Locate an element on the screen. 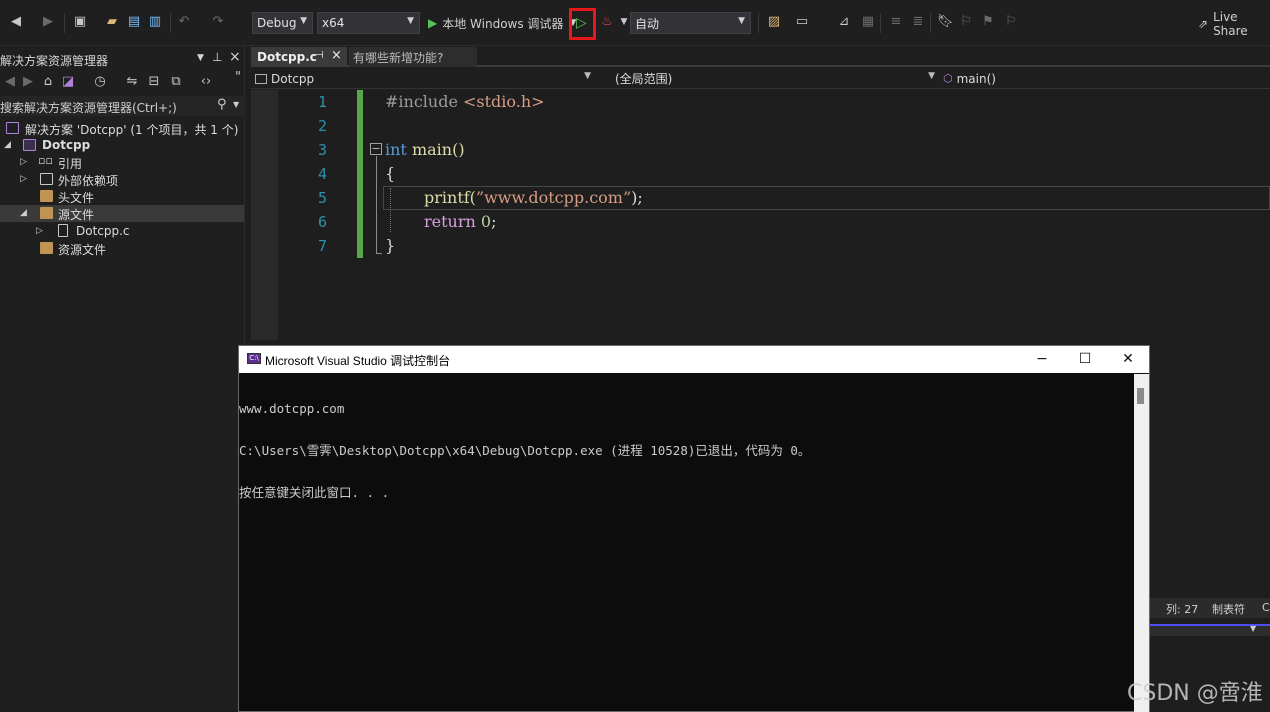  show-all-files-icon: ⧉ is located at coordinates (176, 82).